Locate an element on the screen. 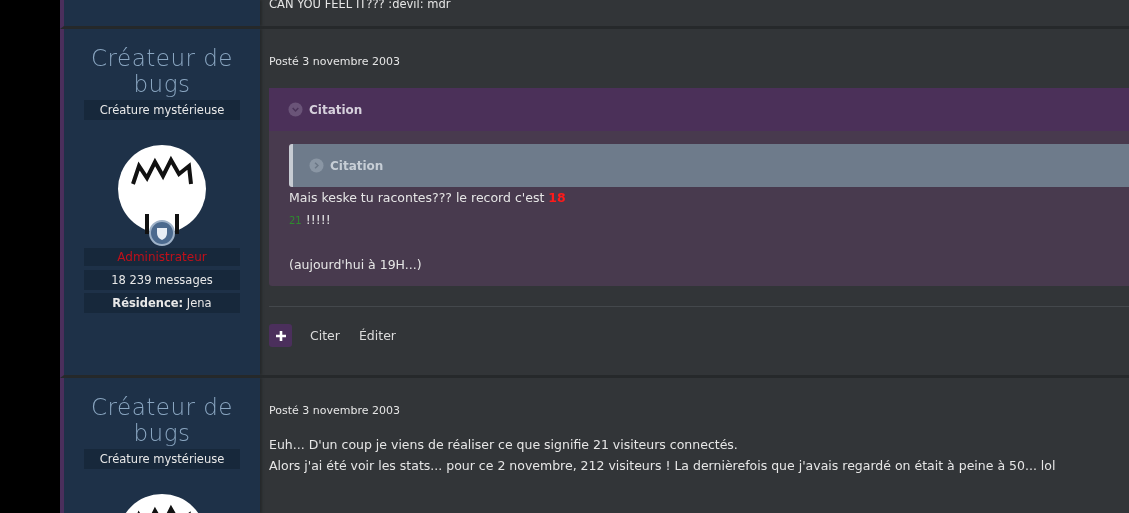 The image size is (1129, 513). residence-text: Résidence: Jena is located at coordinates (162, 303).